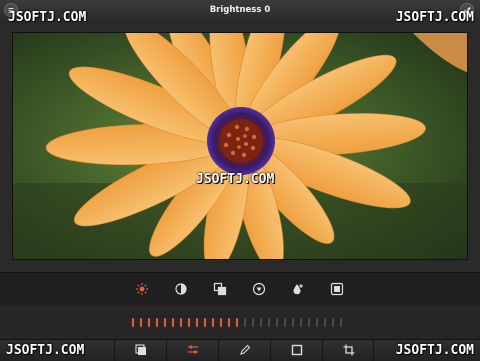 The image size is (480, 361). I want to click on warmth-filter-button, so click(259, 289).